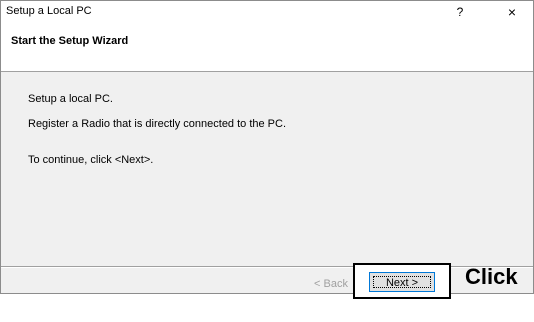 This screenshot has width=534, height=322. I want to click on next-button-label: Next >, so click(402, 283).